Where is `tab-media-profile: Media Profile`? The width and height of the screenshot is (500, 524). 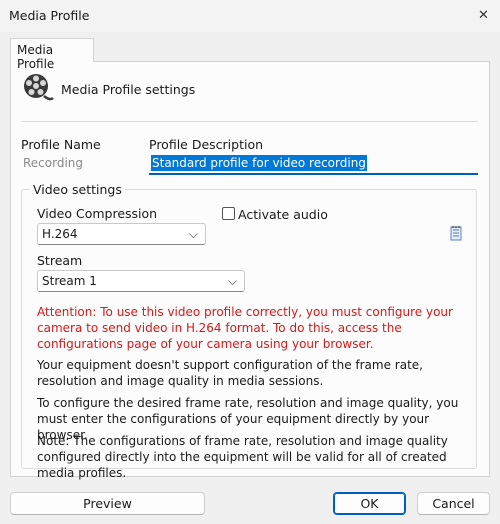
tab-media-profile: Media Profile is located at coordinates (52, 54).